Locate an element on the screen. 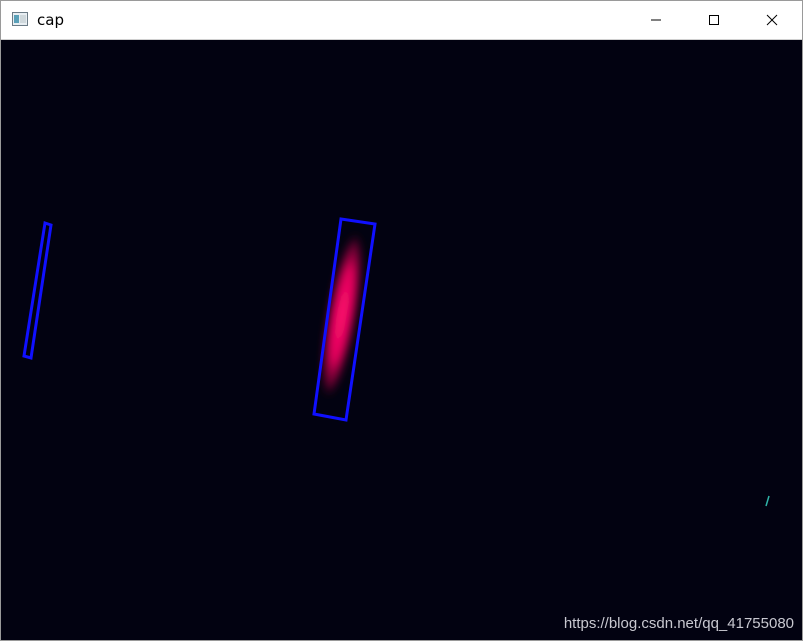 This screenshot has width=803, height=641. watermark-text: https://blog.csdn.net/qq_41755080 is located at coordinates (678, 623).